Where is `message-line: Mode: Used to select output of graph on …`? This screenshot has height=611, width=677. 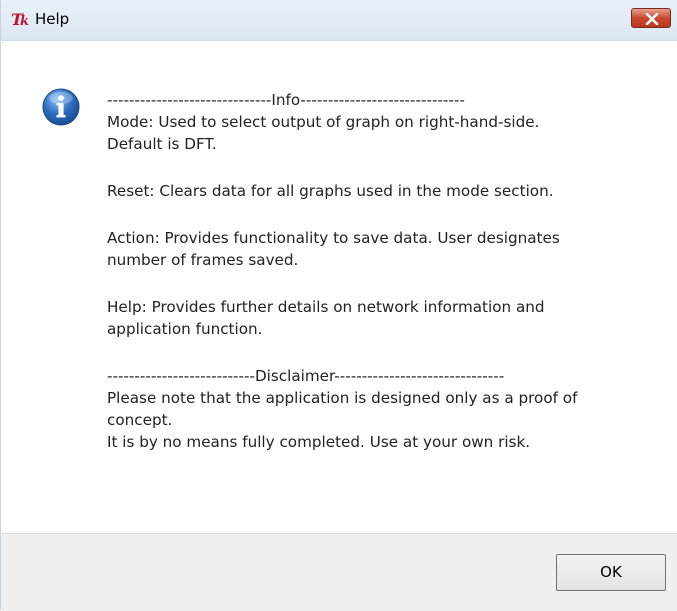 message-line: Mode: Used to select output of graph on … is located at coordinates (323, 122).